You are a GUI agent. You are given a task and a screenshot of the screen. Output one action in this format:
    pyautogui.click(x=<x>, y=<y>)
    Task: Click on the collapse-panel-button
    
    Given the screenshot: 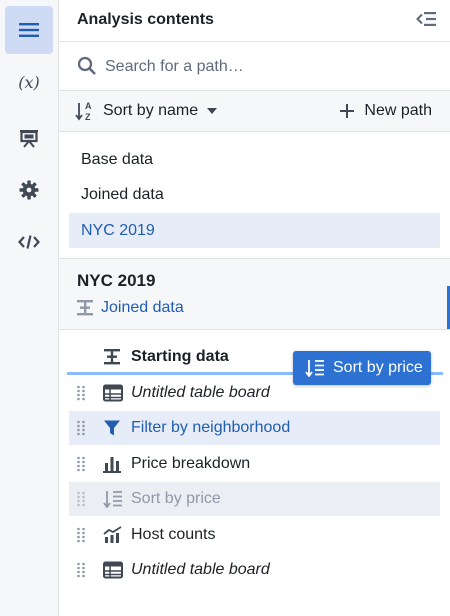 What is the action you would take?
    pyautogui.click(x=426, y=21)
    